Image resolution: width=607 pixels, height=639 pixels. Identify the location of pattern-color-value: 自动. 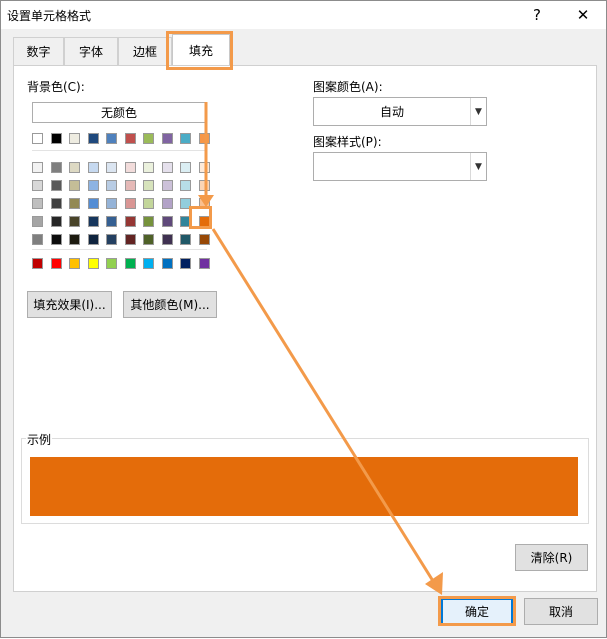
(391, 112).